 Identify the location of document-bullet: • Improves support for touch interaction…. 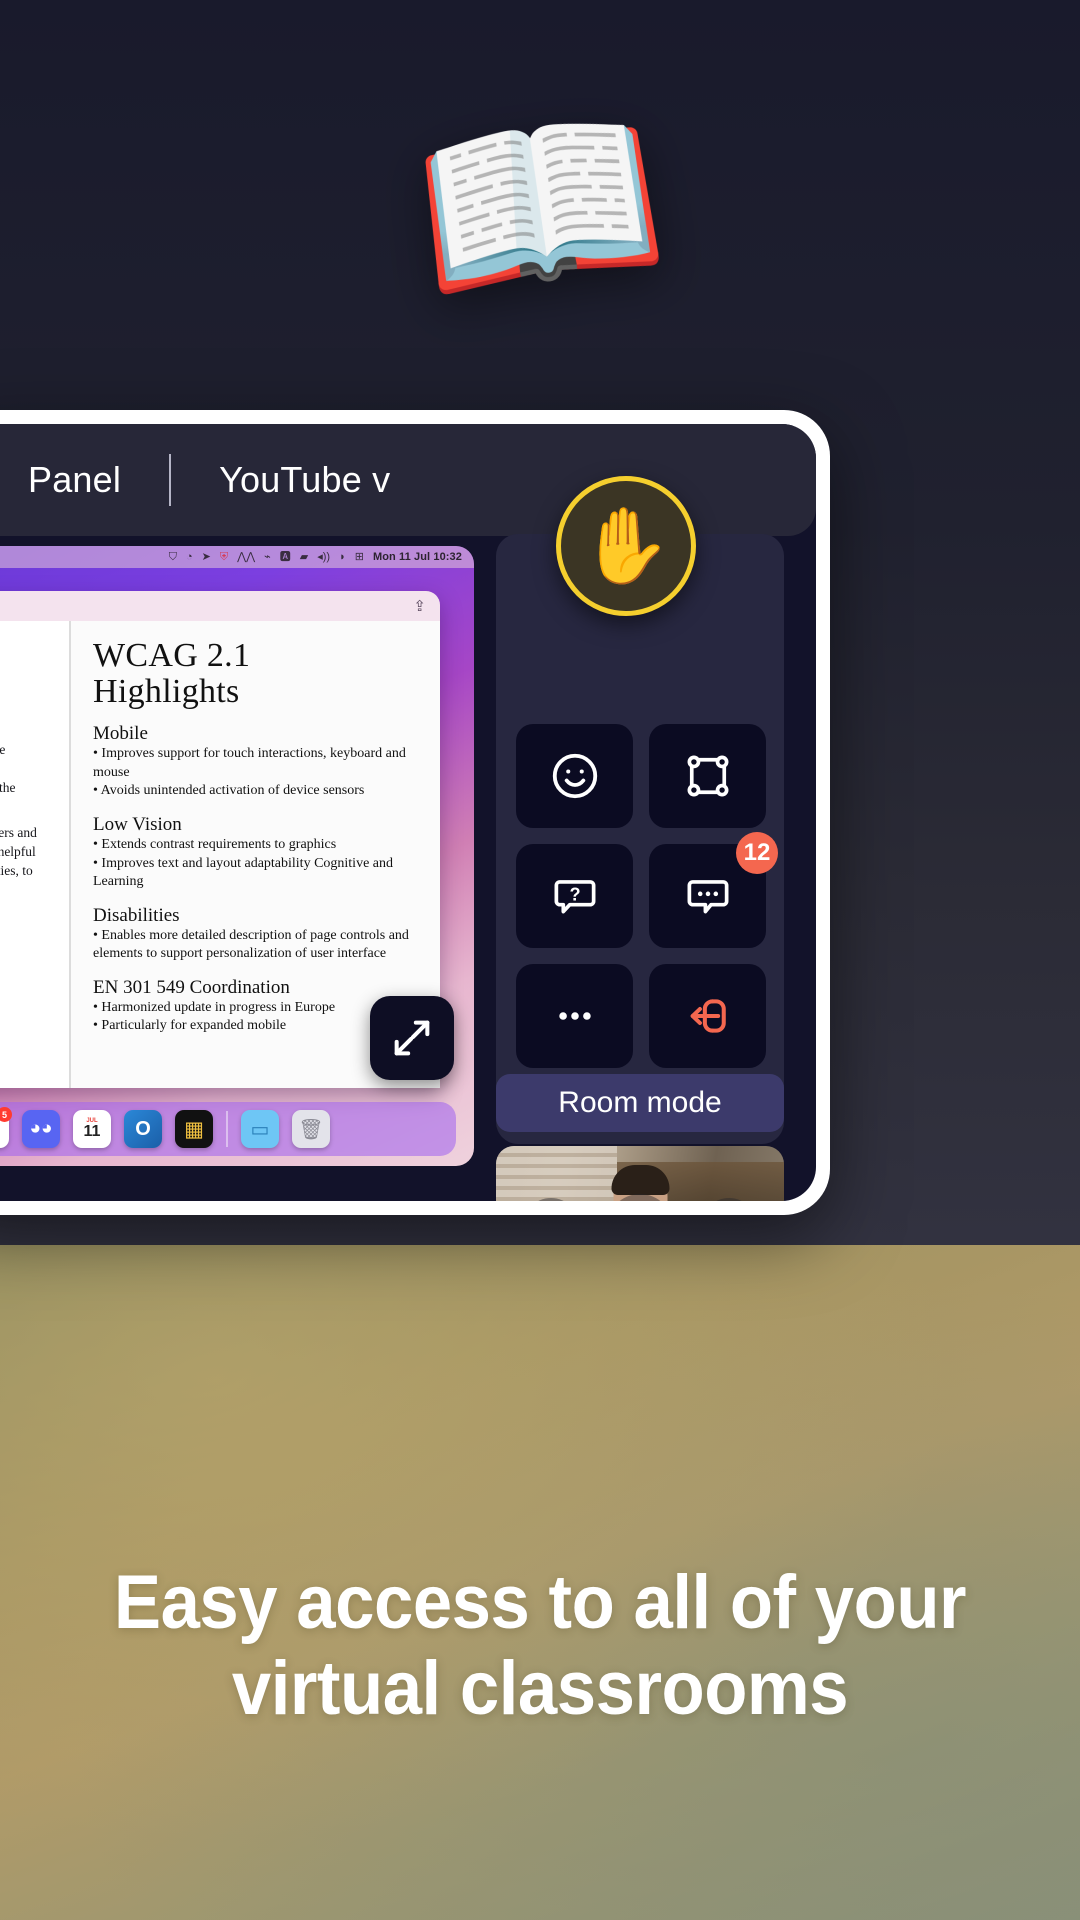
(249, 763).